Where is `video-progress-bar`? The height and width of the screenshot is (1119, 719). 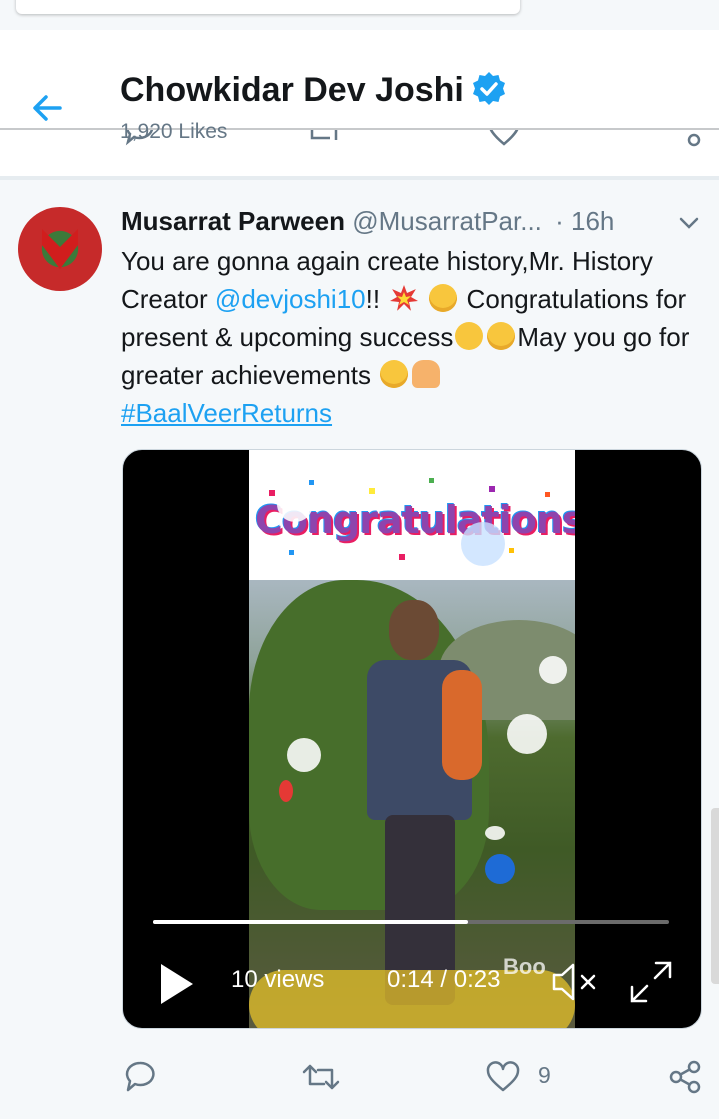
video-progress-bar is located at coordinates (411, 922).